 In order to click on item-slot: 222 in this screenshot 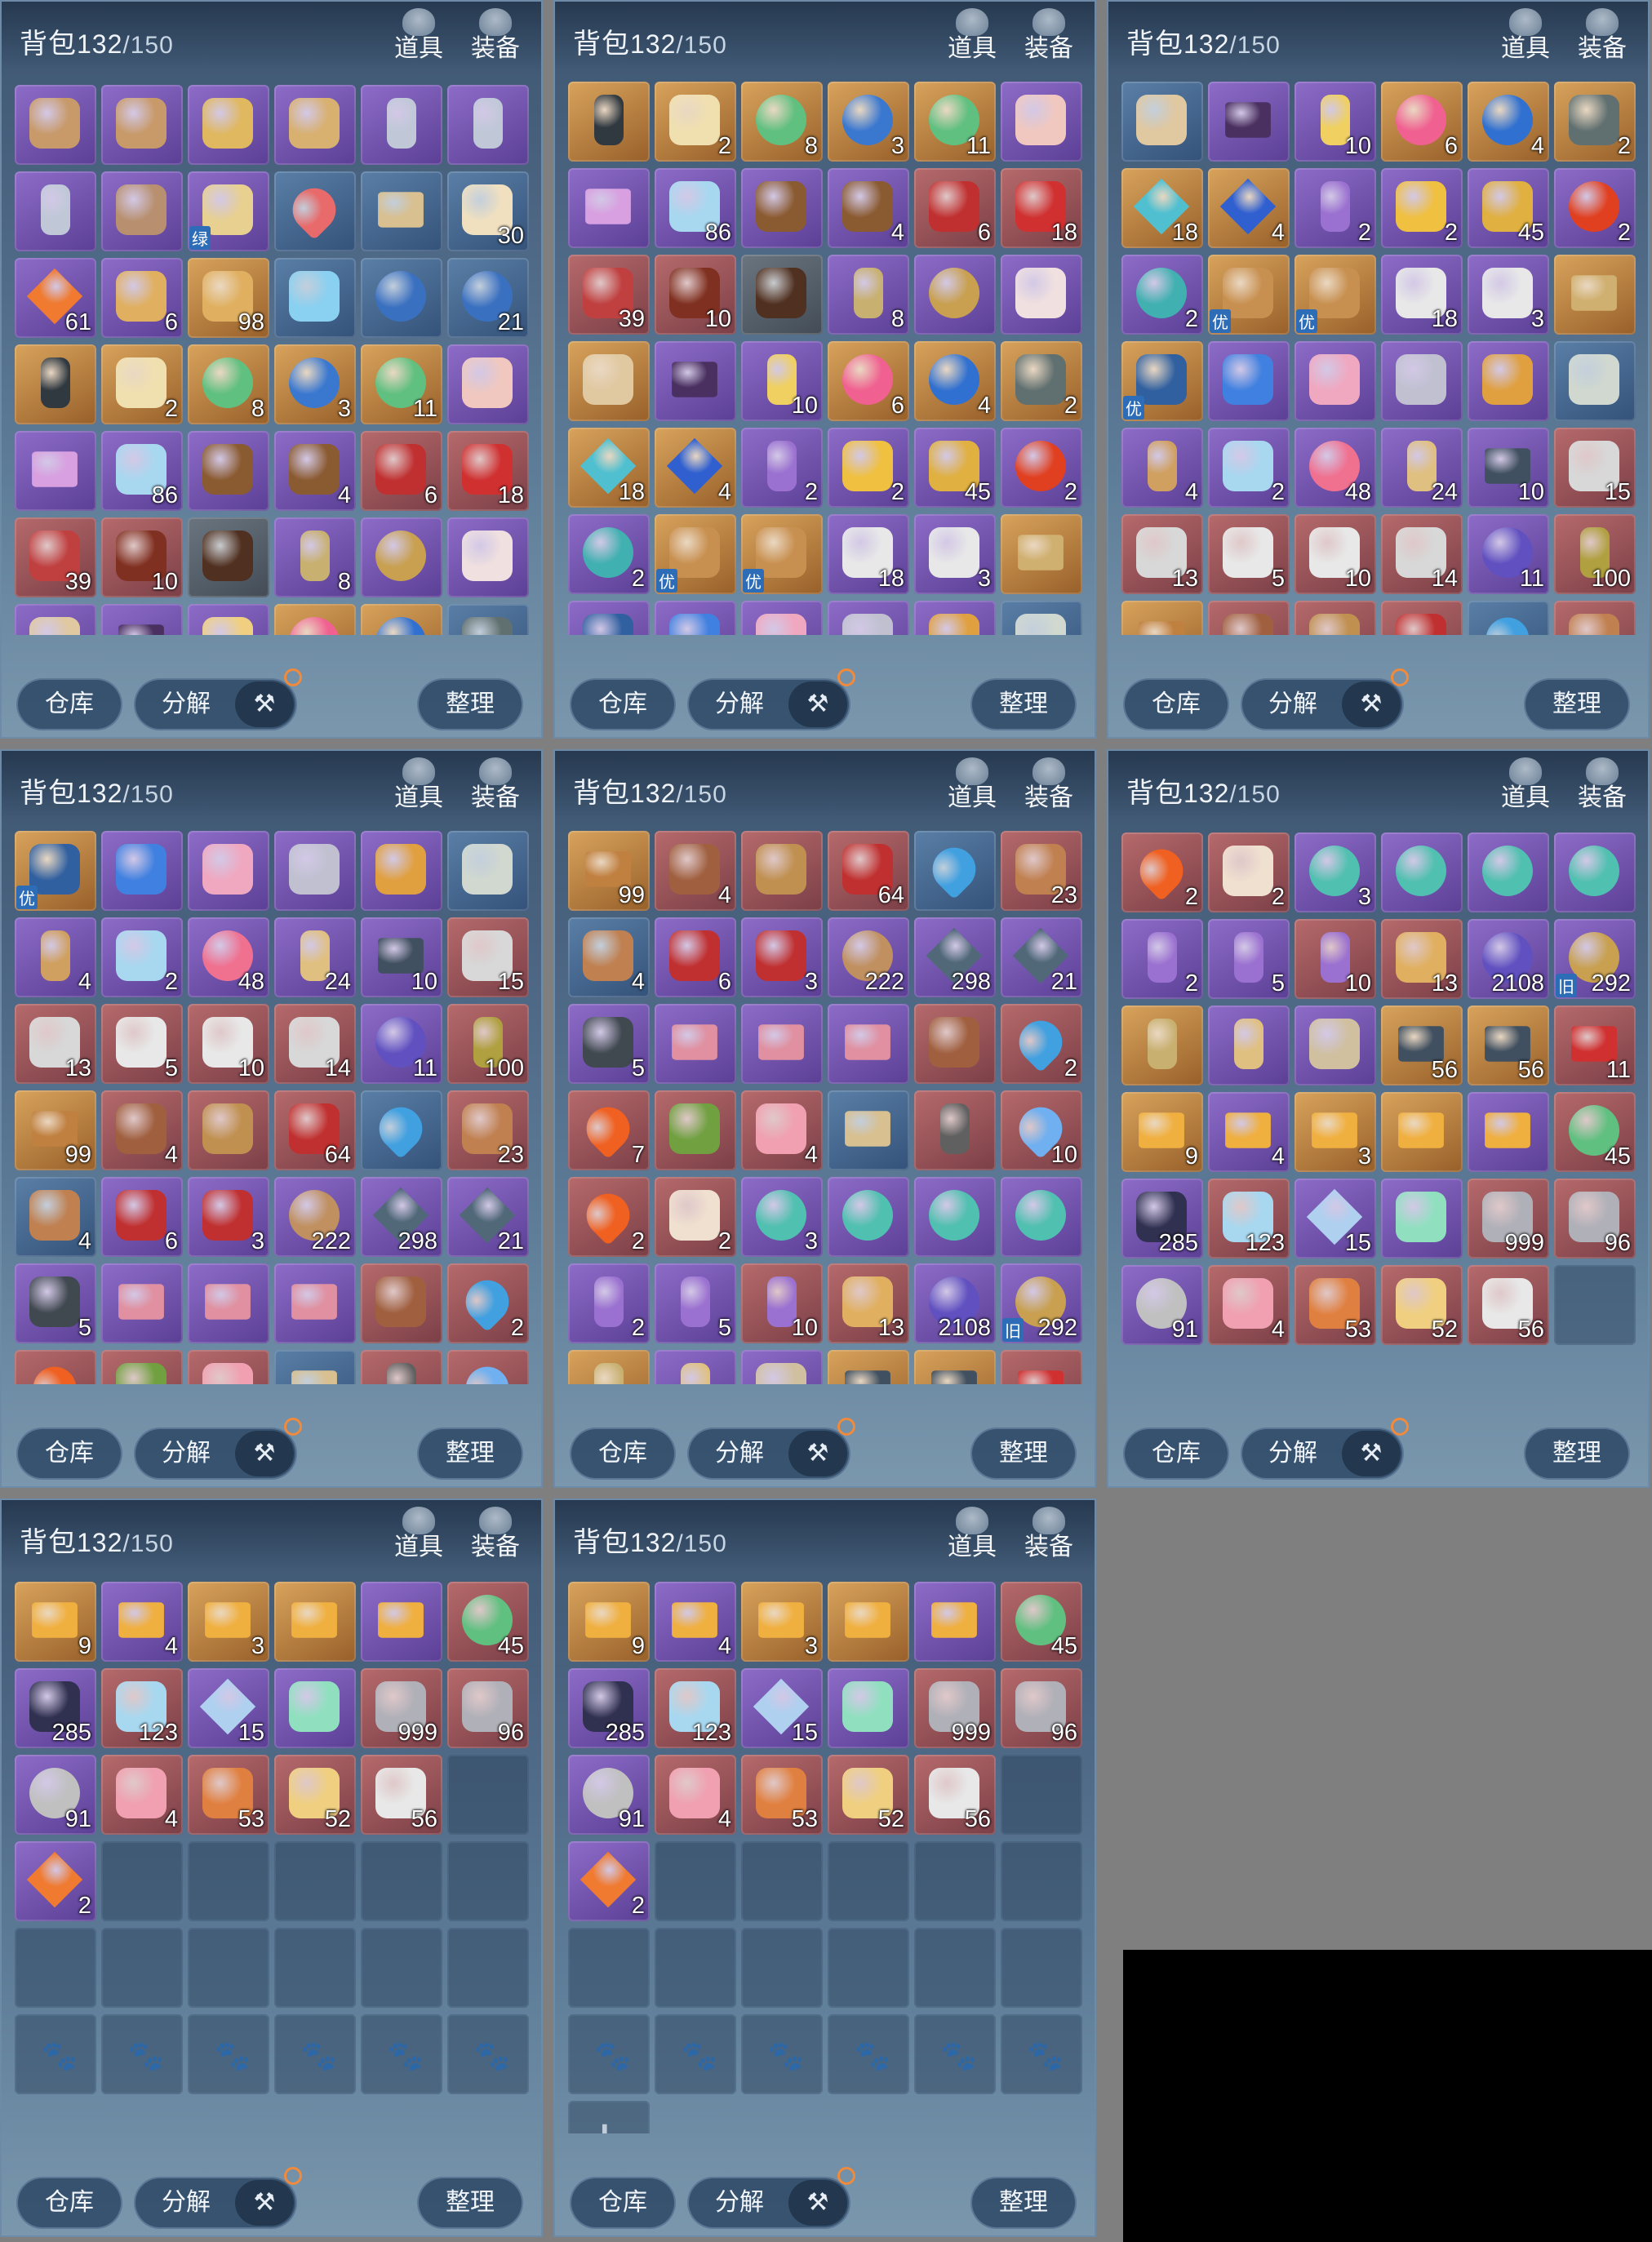, I will do `click(315, 1217)`.